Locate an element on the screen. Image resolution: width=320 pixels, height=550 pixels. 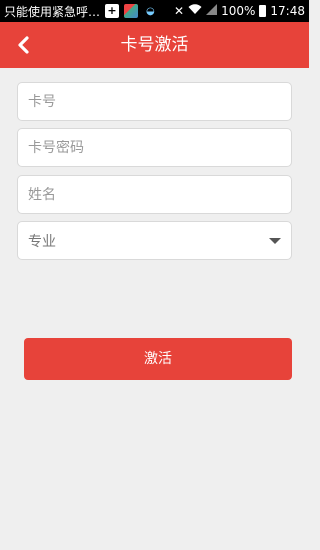
dropdown-arrow-icon is located at coordinates (275, 241).